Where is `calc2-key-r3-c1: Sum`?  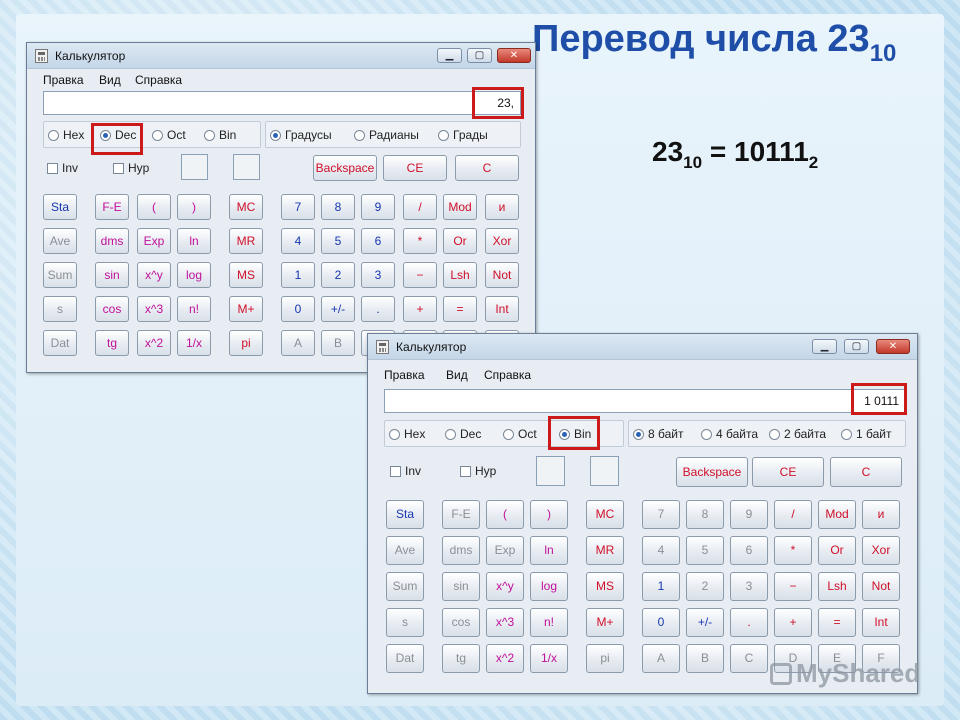 calc2-key-r3-c1: Sum is located at coordinates (405, 586).